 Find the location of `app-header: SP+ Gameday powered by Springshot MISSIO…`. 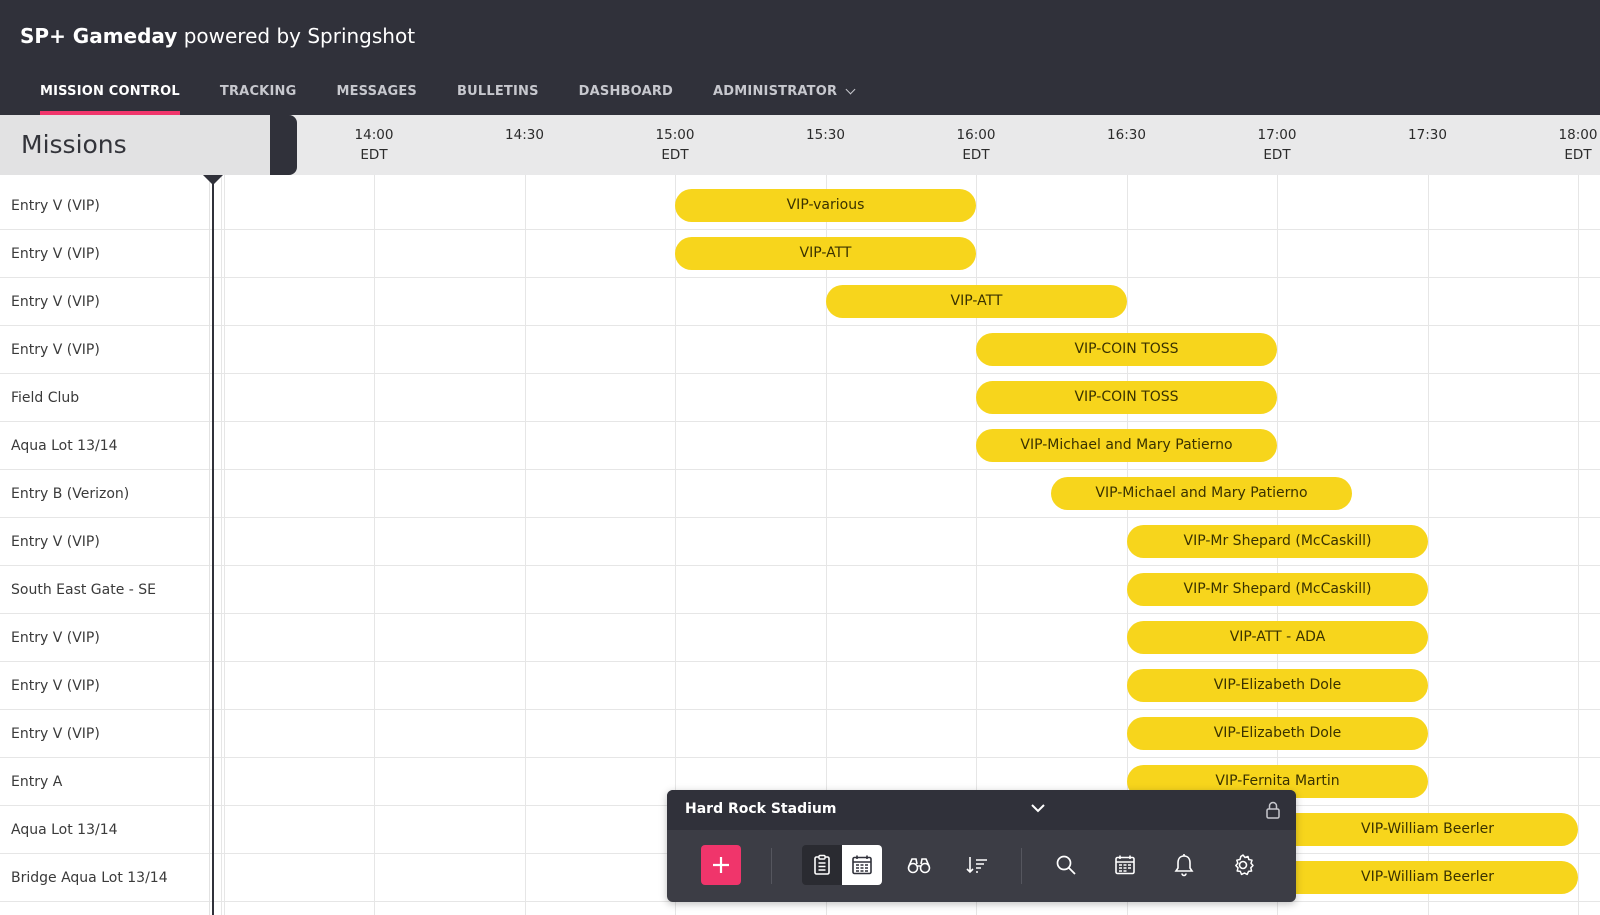

app-header: SP+ Gameday powered by Springshot MISSIO… is located at coordinates (800, 57).